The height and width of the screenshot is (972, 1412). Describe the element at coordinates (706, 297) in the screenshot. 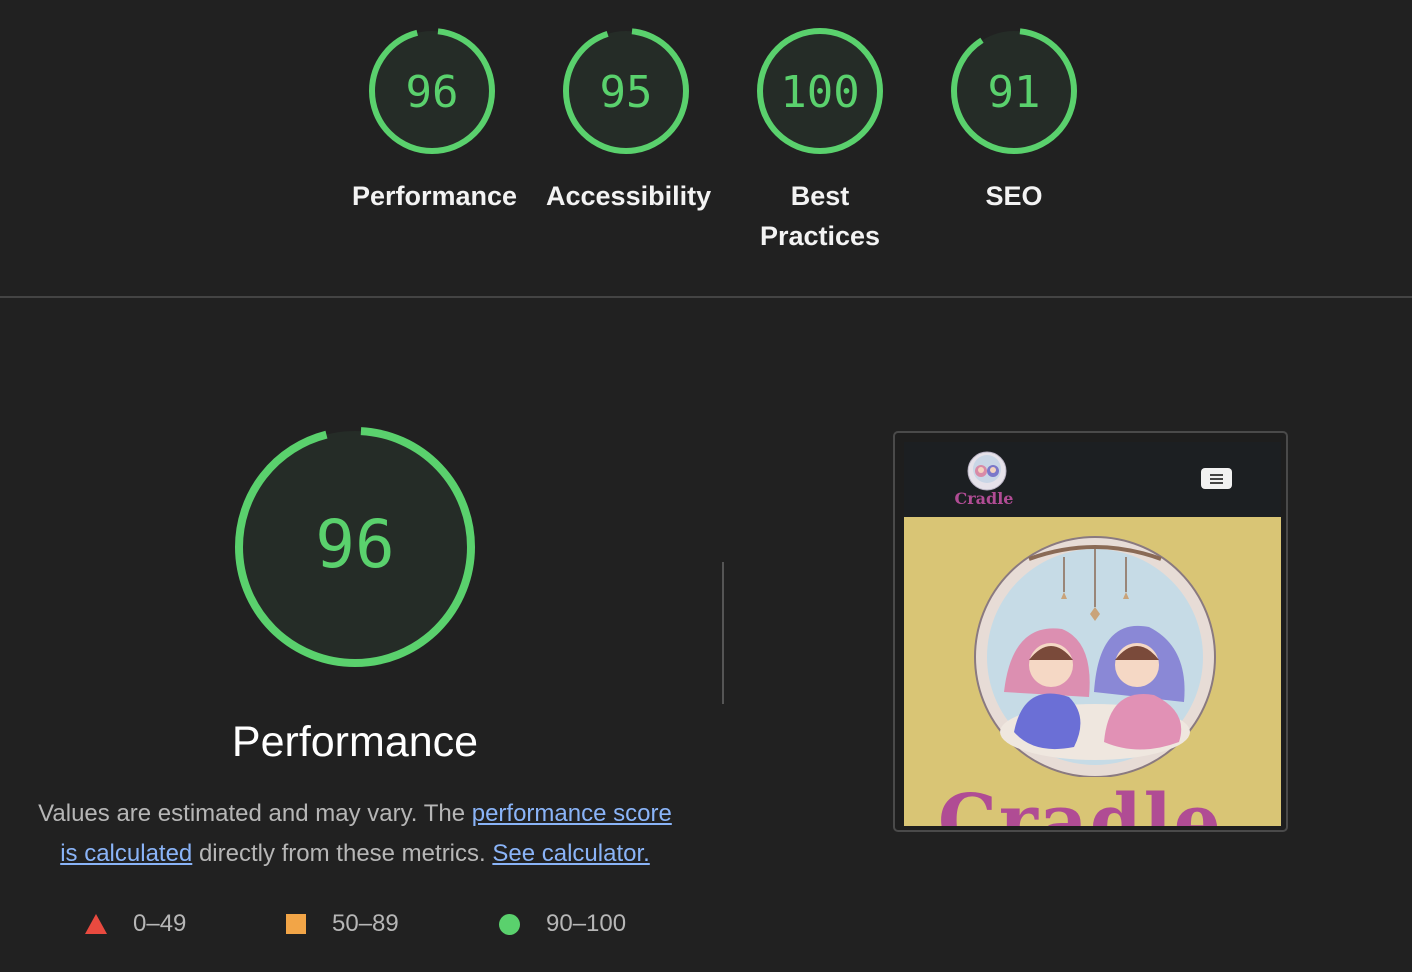

I see `section-divider` at that location.